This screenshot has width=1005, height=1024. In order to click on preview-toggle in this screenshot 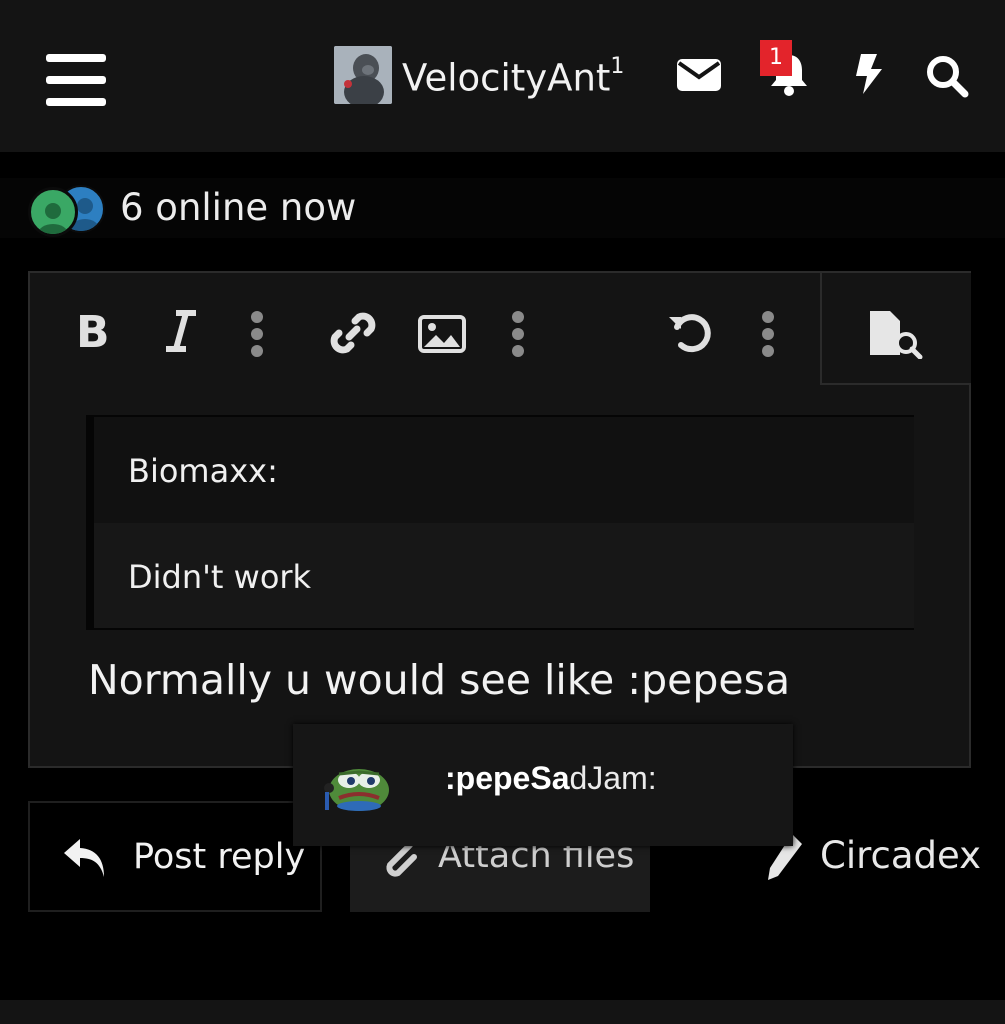, I will do `click(895, 329)`.